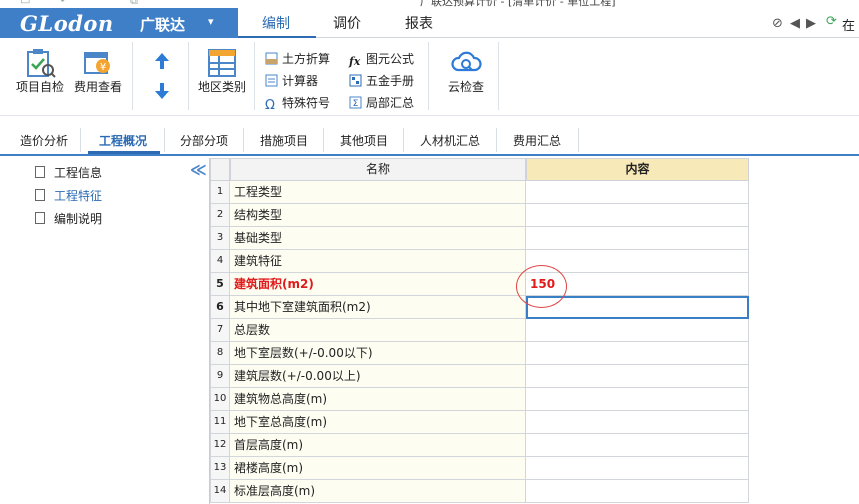 The image size is (859, 504). I want to click on function-icon: fx, so click(355, 61).